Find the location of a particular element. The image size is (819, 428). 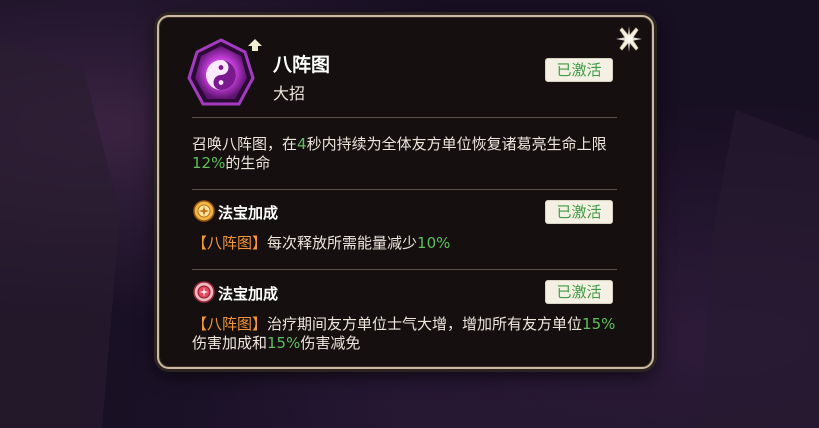

bonus-value: 10% is located at coordinates (434, 243).